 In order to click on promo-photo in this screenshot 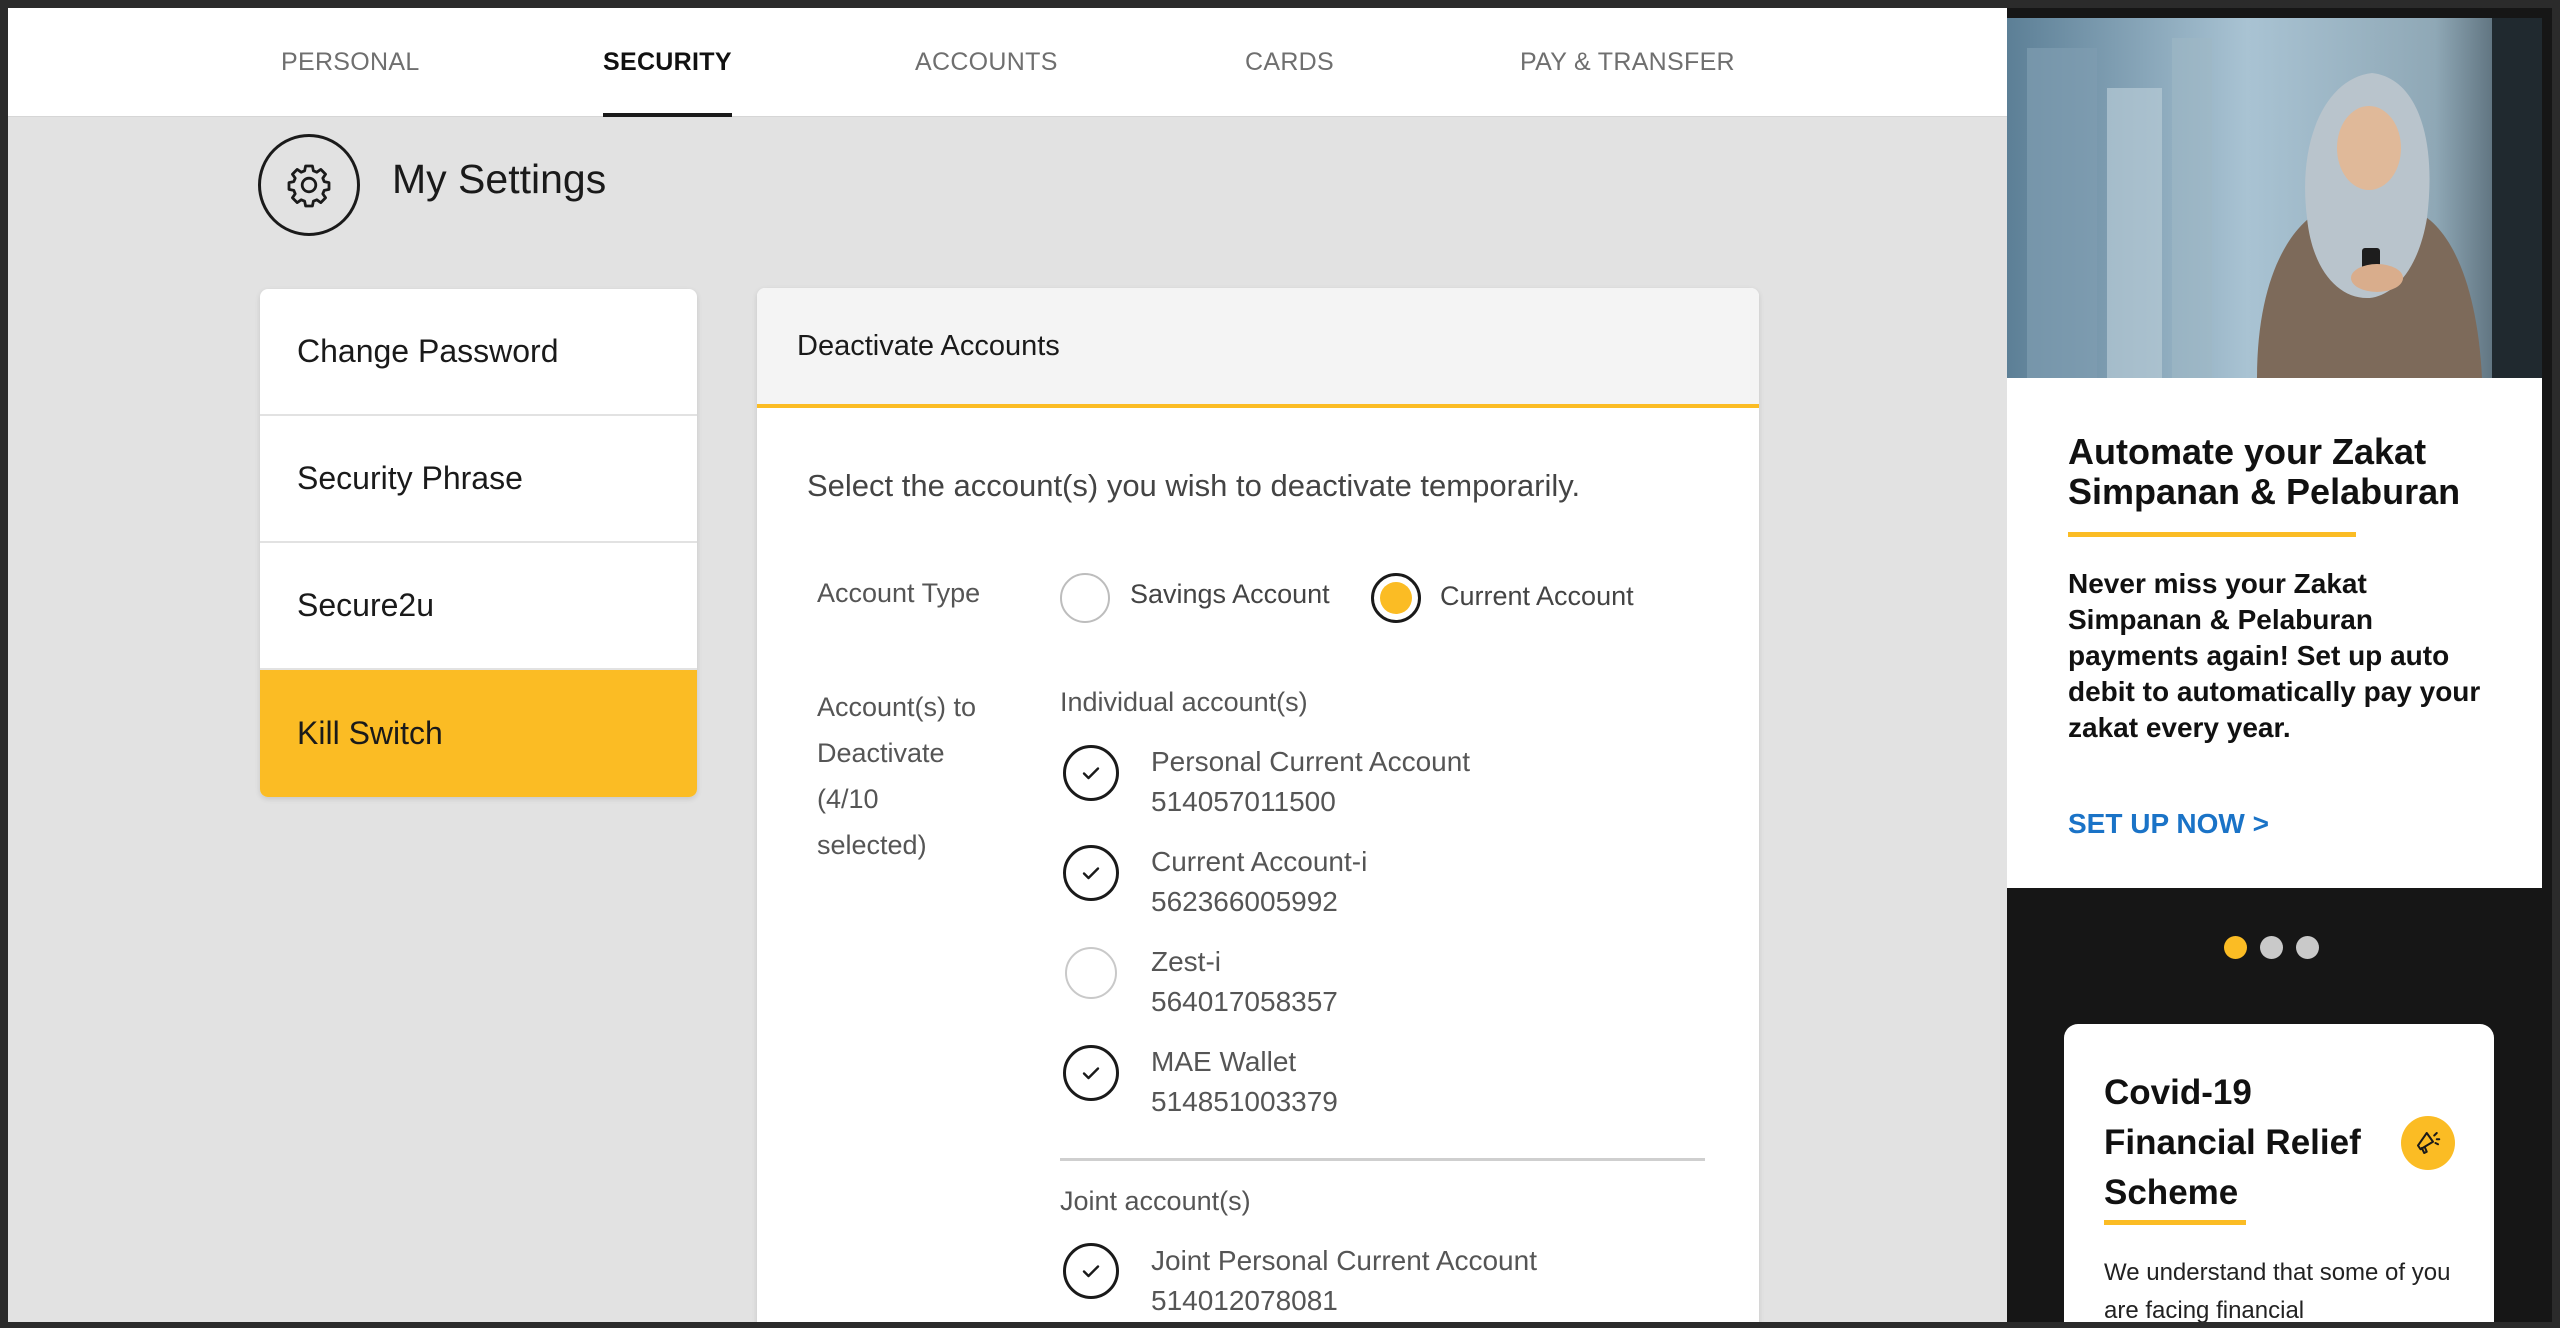, I will do `click(2274, 198)`.